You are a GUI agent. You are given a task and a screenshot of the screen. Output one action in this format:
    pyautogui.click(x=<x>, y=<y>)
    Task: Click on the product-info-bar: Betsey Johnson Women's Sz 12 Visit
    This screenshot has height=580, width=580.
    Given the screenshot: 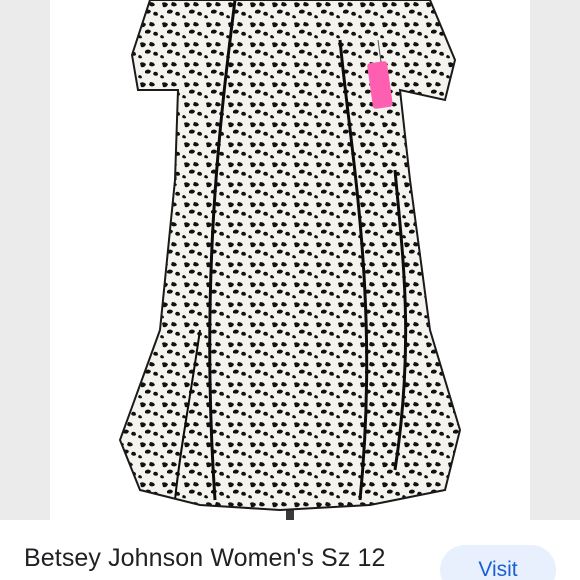 What is the action you would take?
    pyautogui.click(x=290, y=550)
    